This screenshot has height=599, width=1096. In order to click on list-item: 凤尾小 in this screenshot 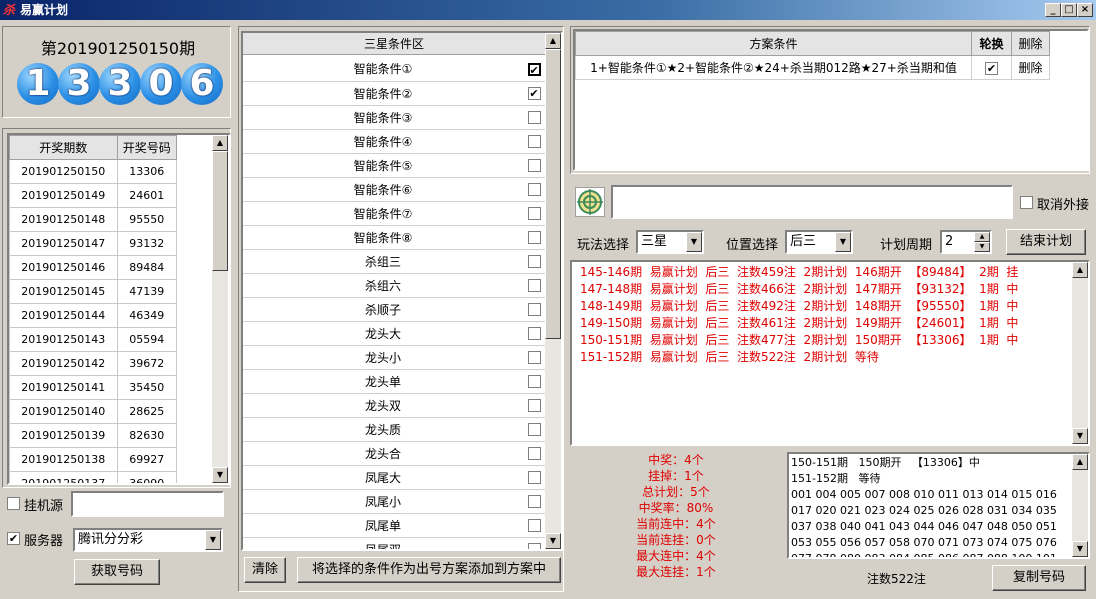, I will do `click(394, 501)`.